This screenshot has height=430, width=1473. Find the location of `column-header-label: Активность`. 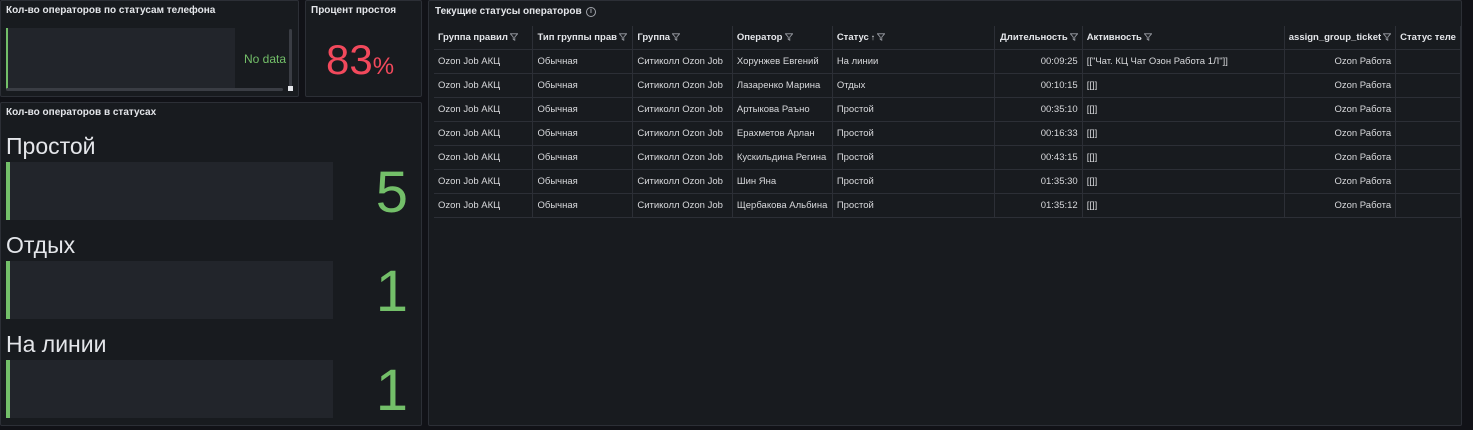

column-header-label: Активность is located at coordinates (1114, 37).